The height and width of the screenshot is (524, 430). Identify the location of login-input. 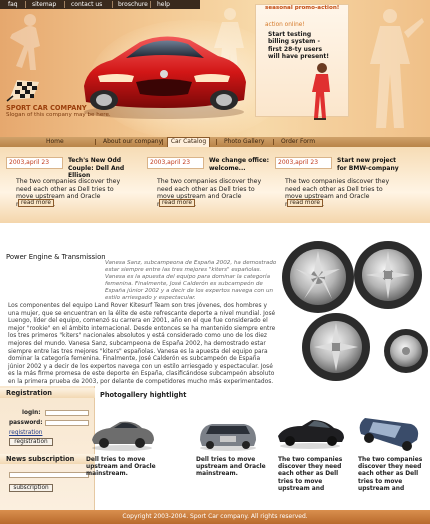
(67, 413).